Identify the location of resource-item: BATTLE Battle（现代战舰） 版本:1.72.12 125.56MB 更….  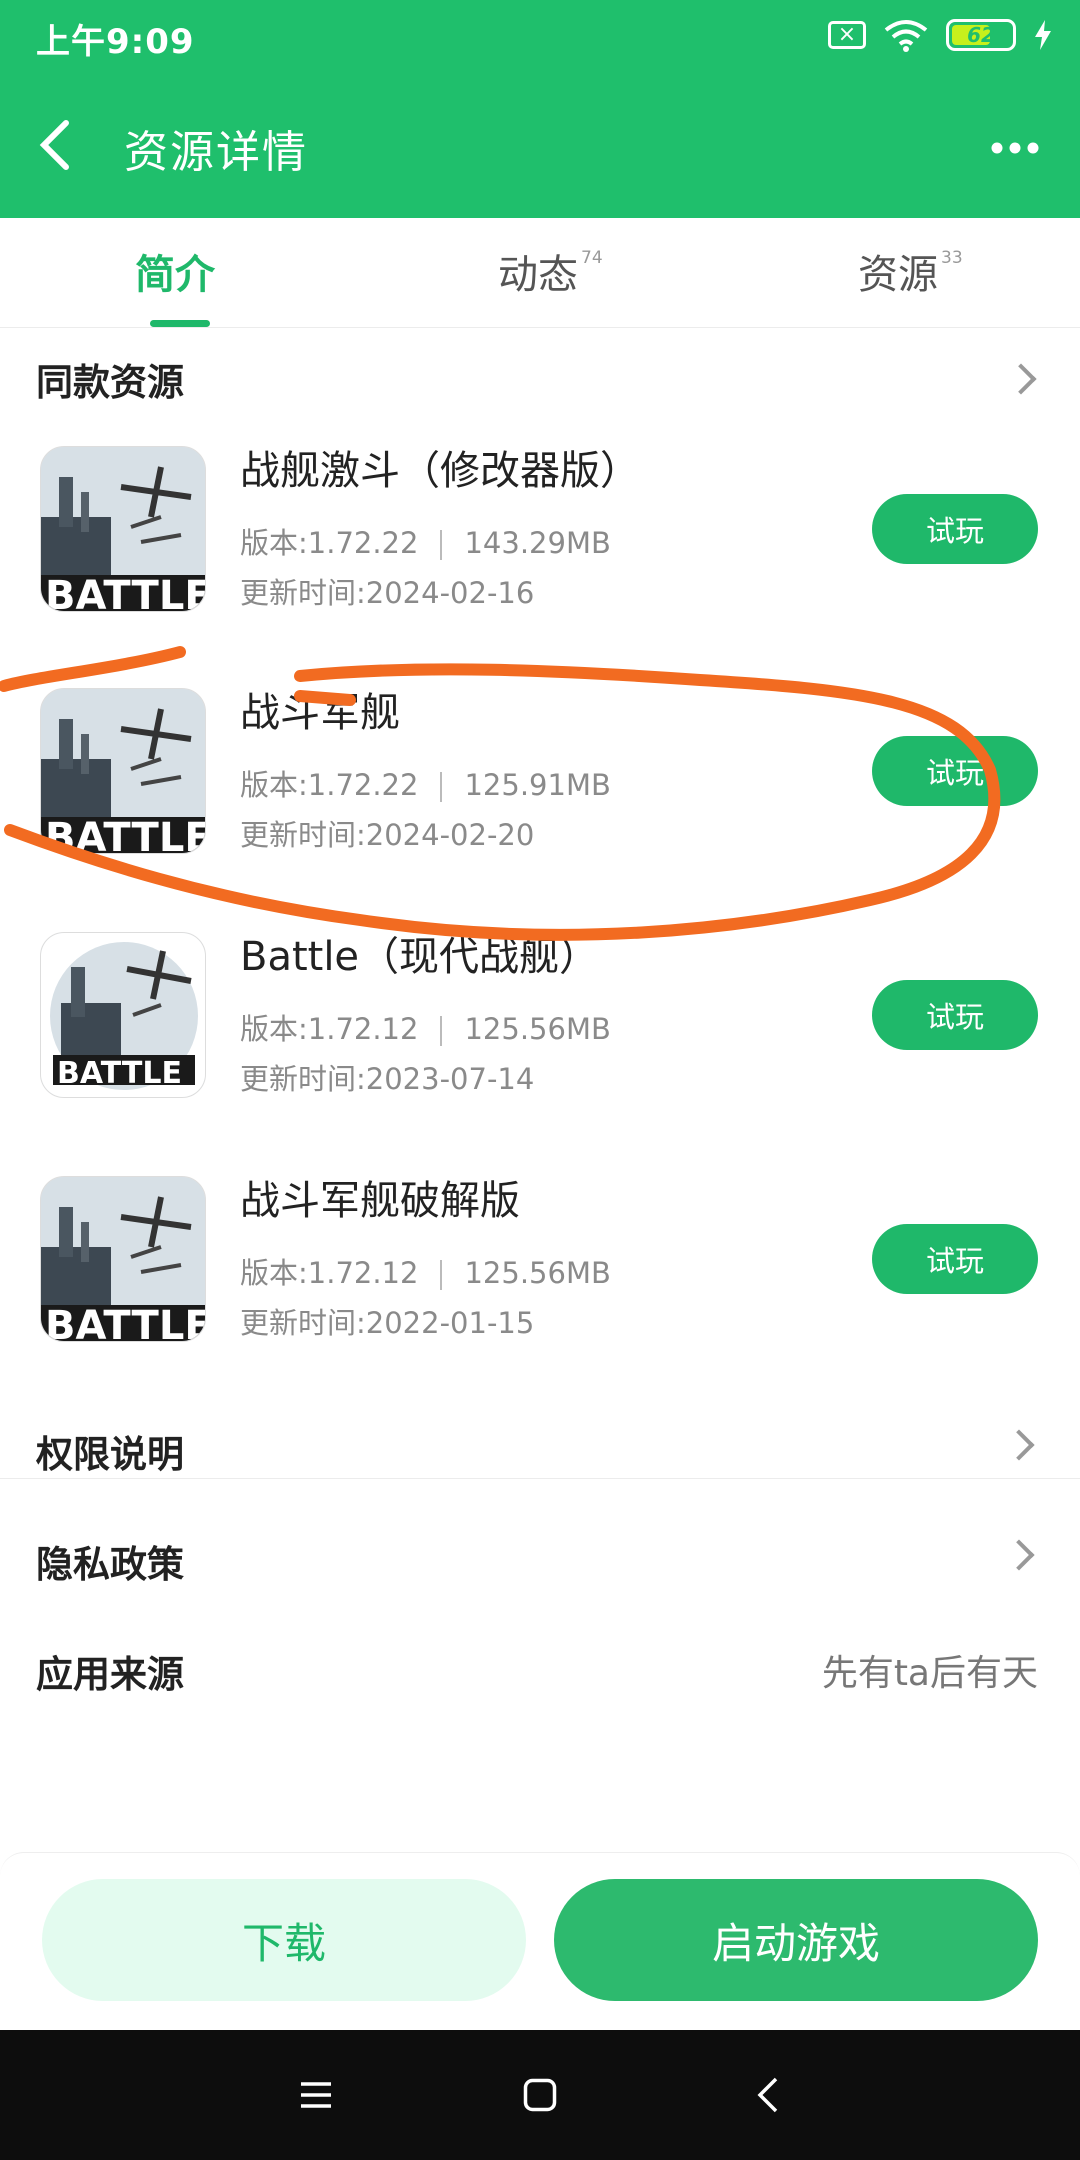
(540, 1032).